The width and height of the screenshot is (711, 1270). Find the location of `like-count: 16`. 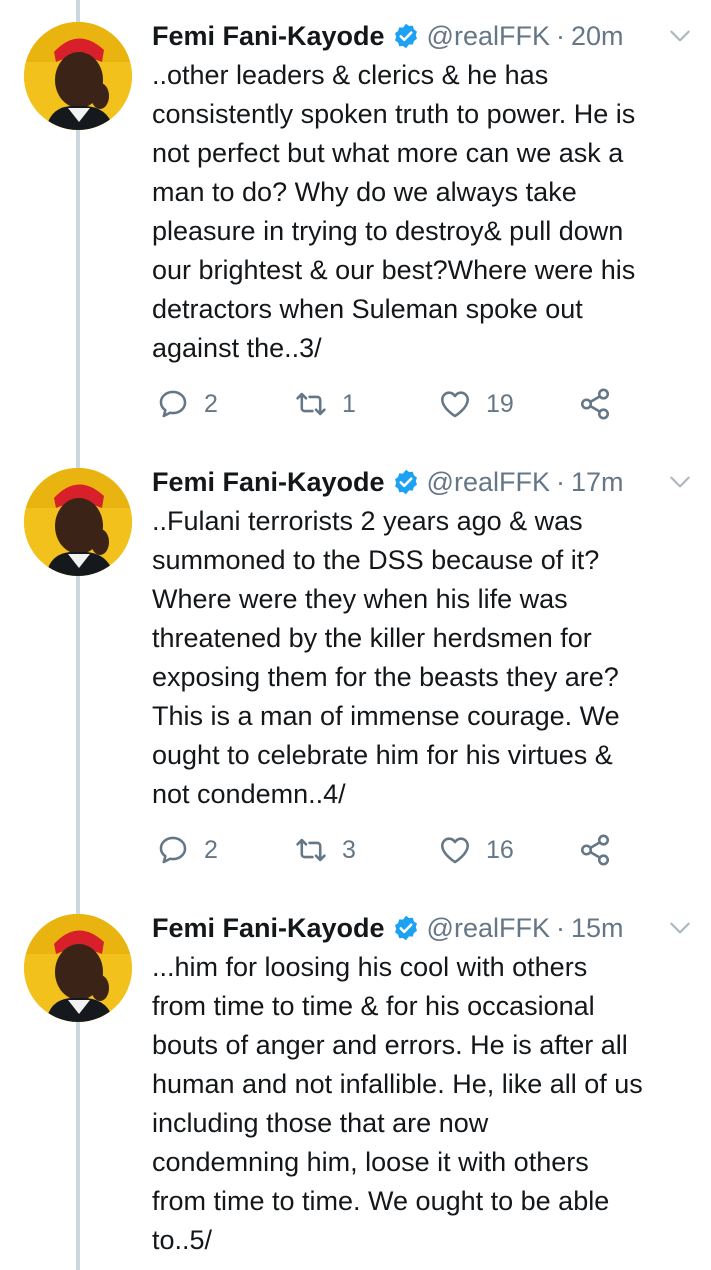

like-count: 16 is located at coordinates (500, 849).